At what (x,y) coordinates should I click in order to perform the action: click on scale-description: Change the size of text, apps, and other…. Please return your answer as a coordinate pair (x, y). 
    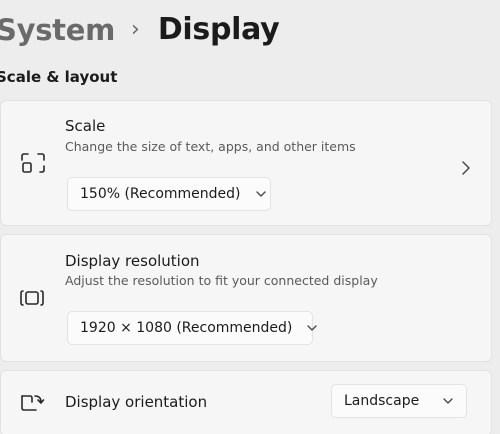
    Looking at the image, I should click on (210, 146).